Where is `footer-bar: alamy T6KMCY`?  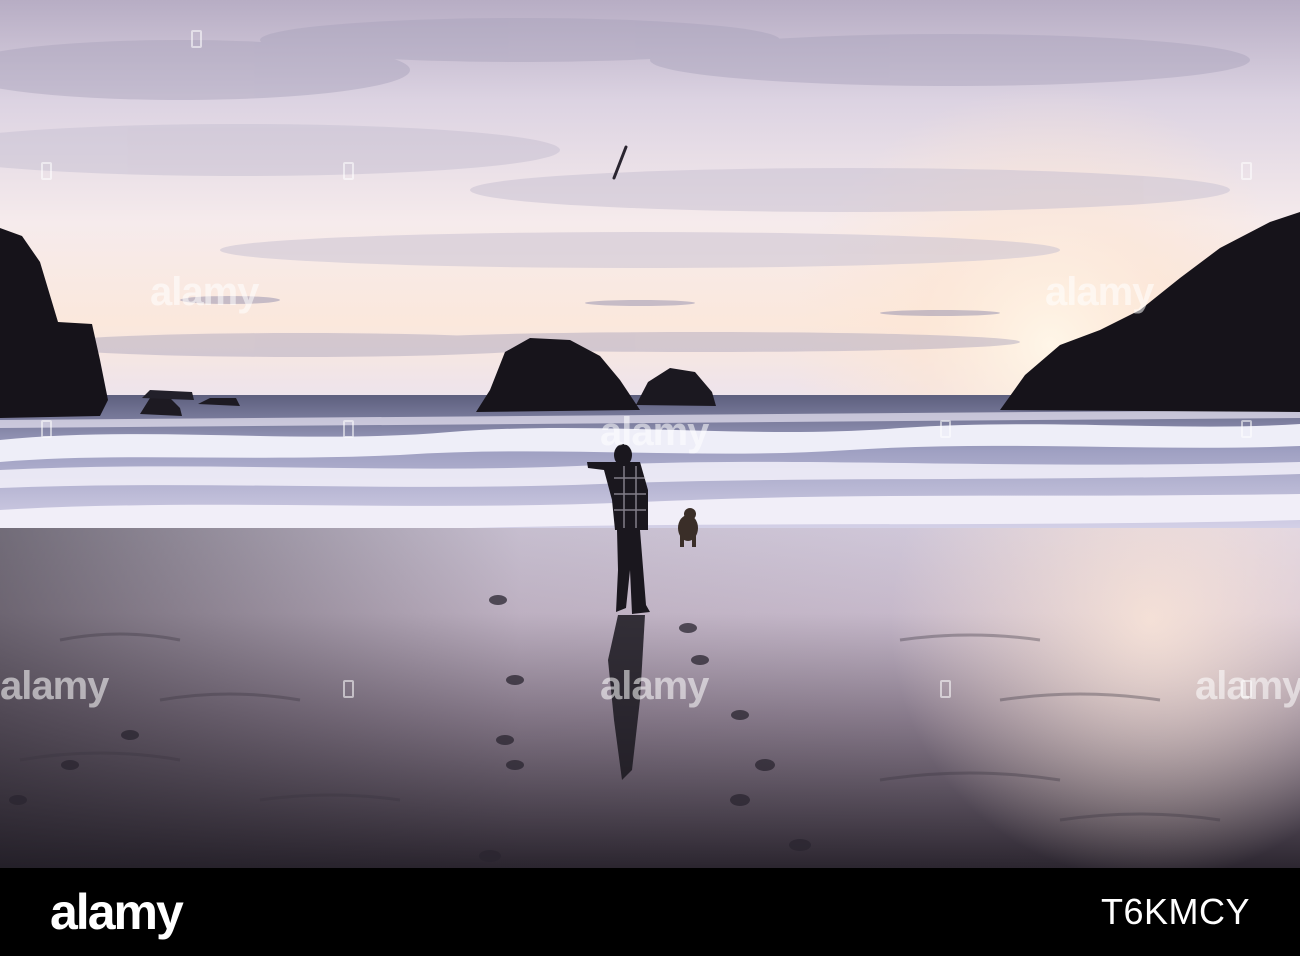
footer-bar: alamy T6KMCY is located at coordinates (650, 912).